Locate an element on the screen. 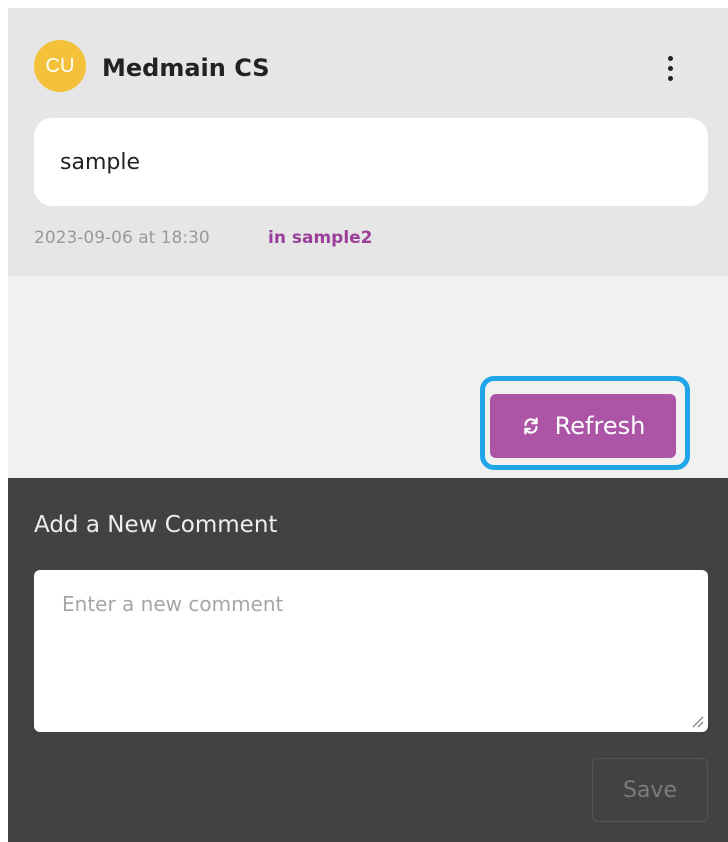  comment-bubble: sample is located at coordinates (371, 162).